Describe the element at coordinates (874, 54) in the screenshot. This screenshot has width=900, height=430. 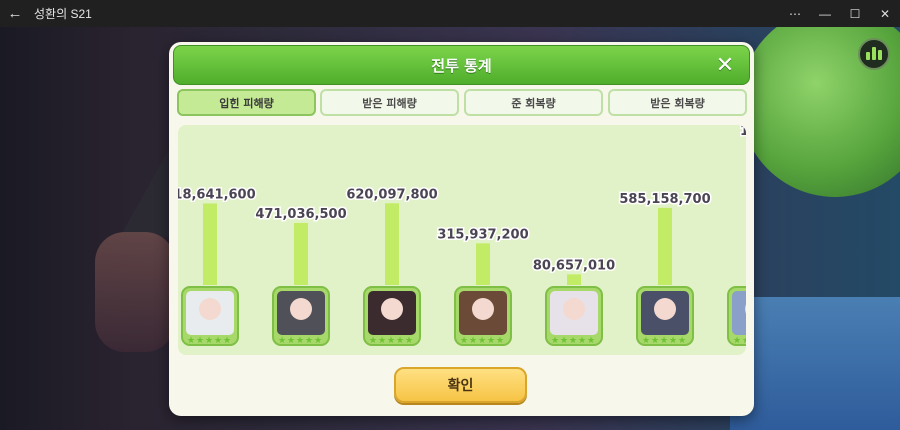
I see `battle-stats-icon` at that location.